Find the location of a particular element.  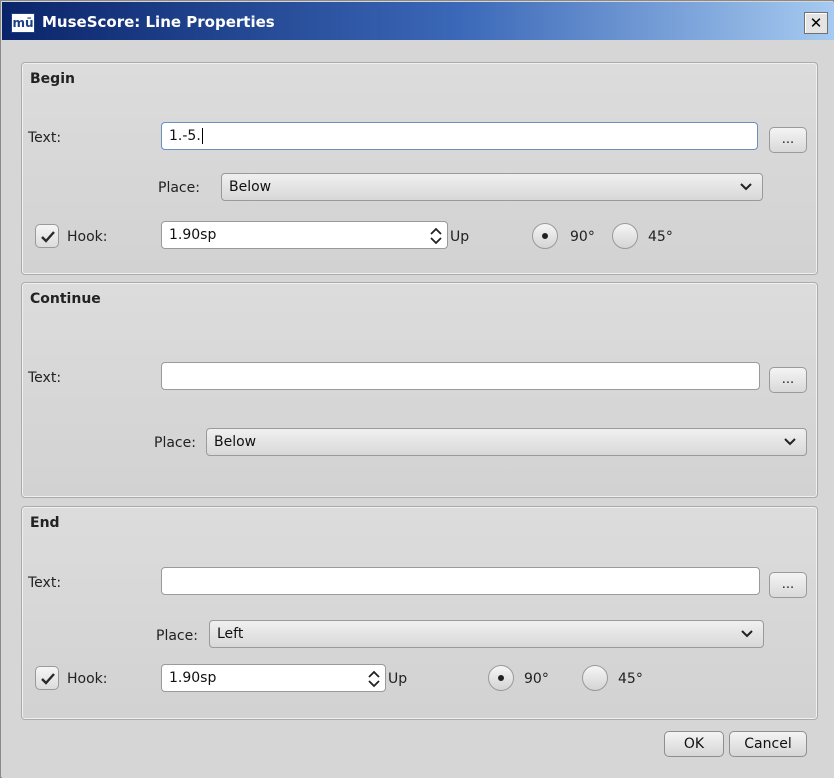

end-angle-45-label: 45° is located at coordinates (630, 679).